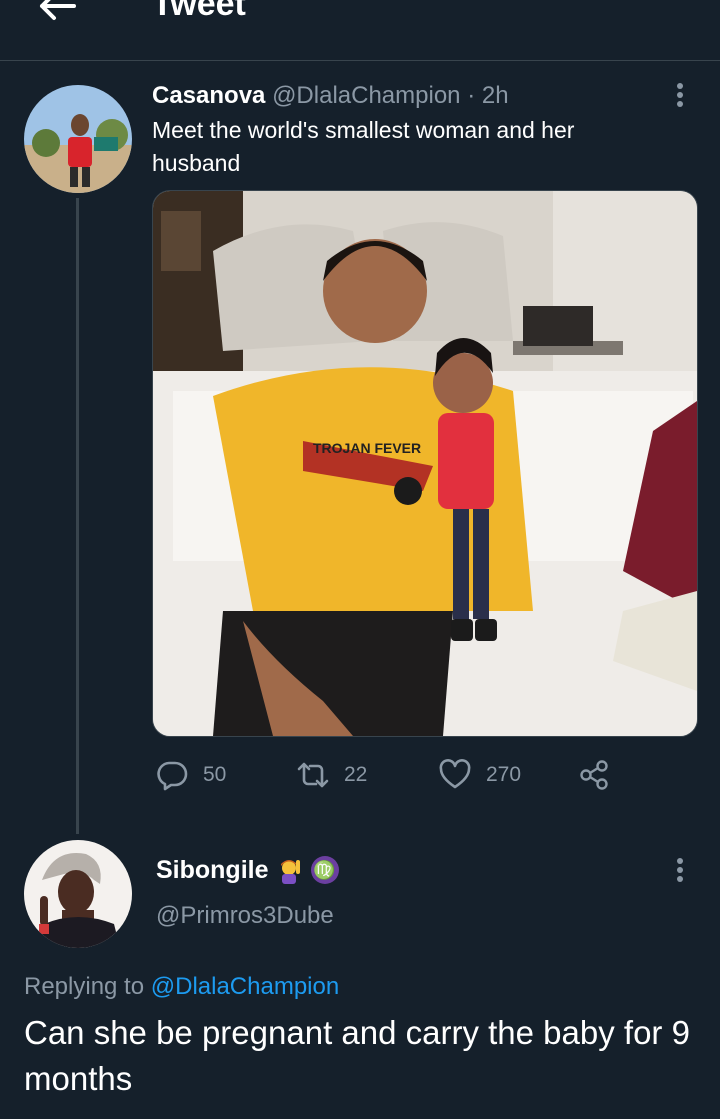  What do you see at coordinates (212, 870) in the screenshot?
I see `reply-author-name: Sibongile` at bounding box center [212, 870].